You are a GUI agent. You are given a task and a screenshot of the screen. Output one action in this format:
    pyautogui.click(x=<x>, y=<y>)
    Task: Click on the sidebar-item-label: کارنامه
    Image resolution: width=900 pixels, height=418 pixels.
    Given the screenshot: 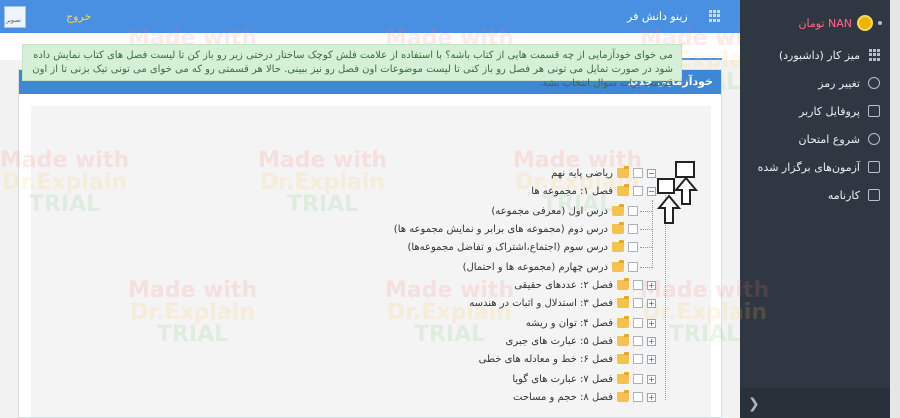 What is the action you would take?
    pyautogui.click(x=843, y=195)
    